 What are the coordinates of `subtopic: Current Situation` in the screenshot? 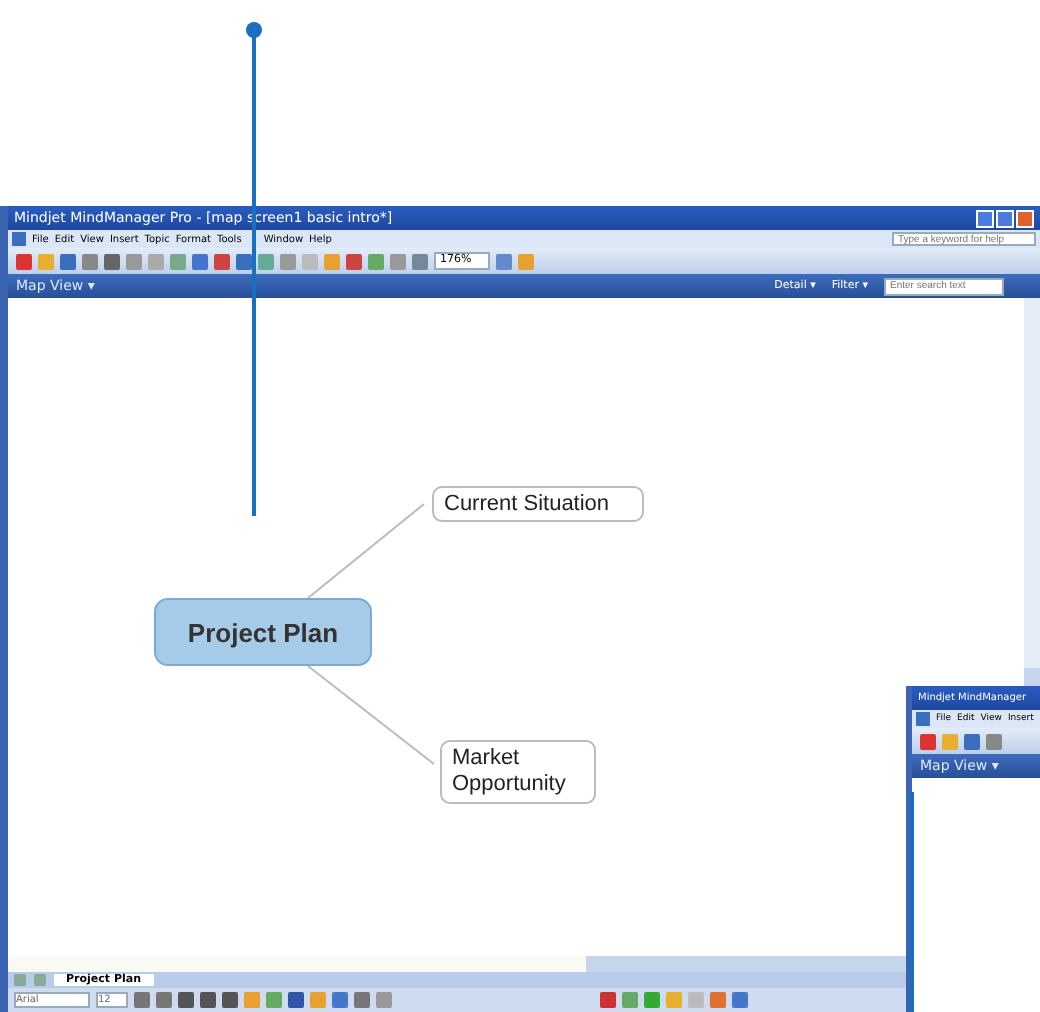 It's located at (538, 504).